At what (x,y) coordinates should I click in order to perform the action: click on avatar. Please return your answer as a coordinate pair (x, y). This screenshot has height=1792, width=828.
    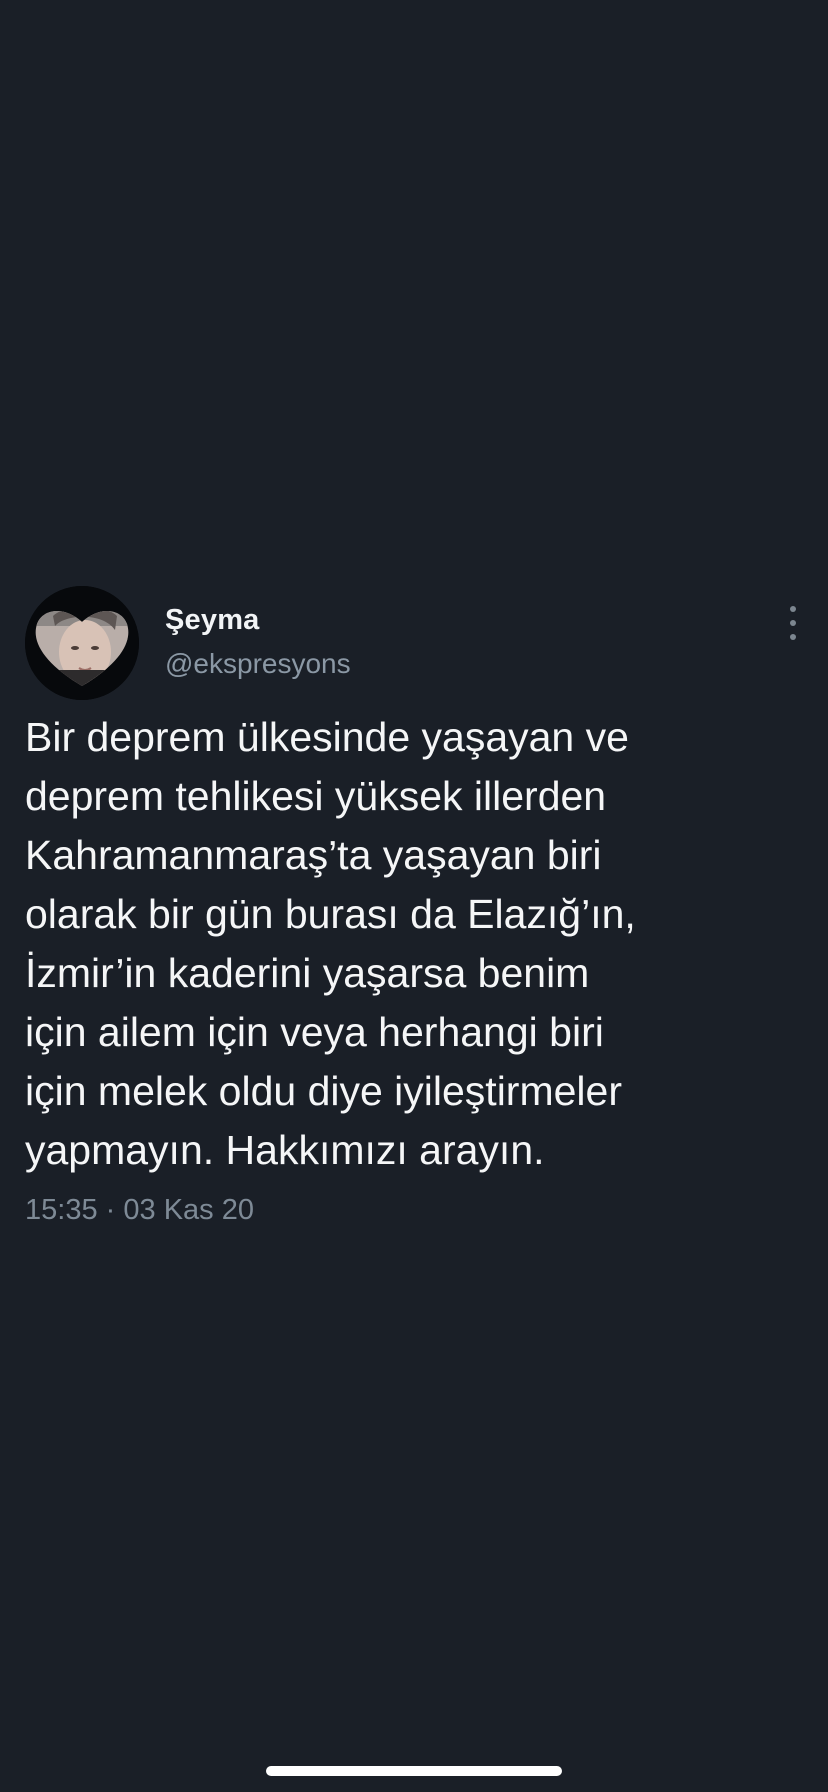
    Looking at the image, I should click on (82, 643).